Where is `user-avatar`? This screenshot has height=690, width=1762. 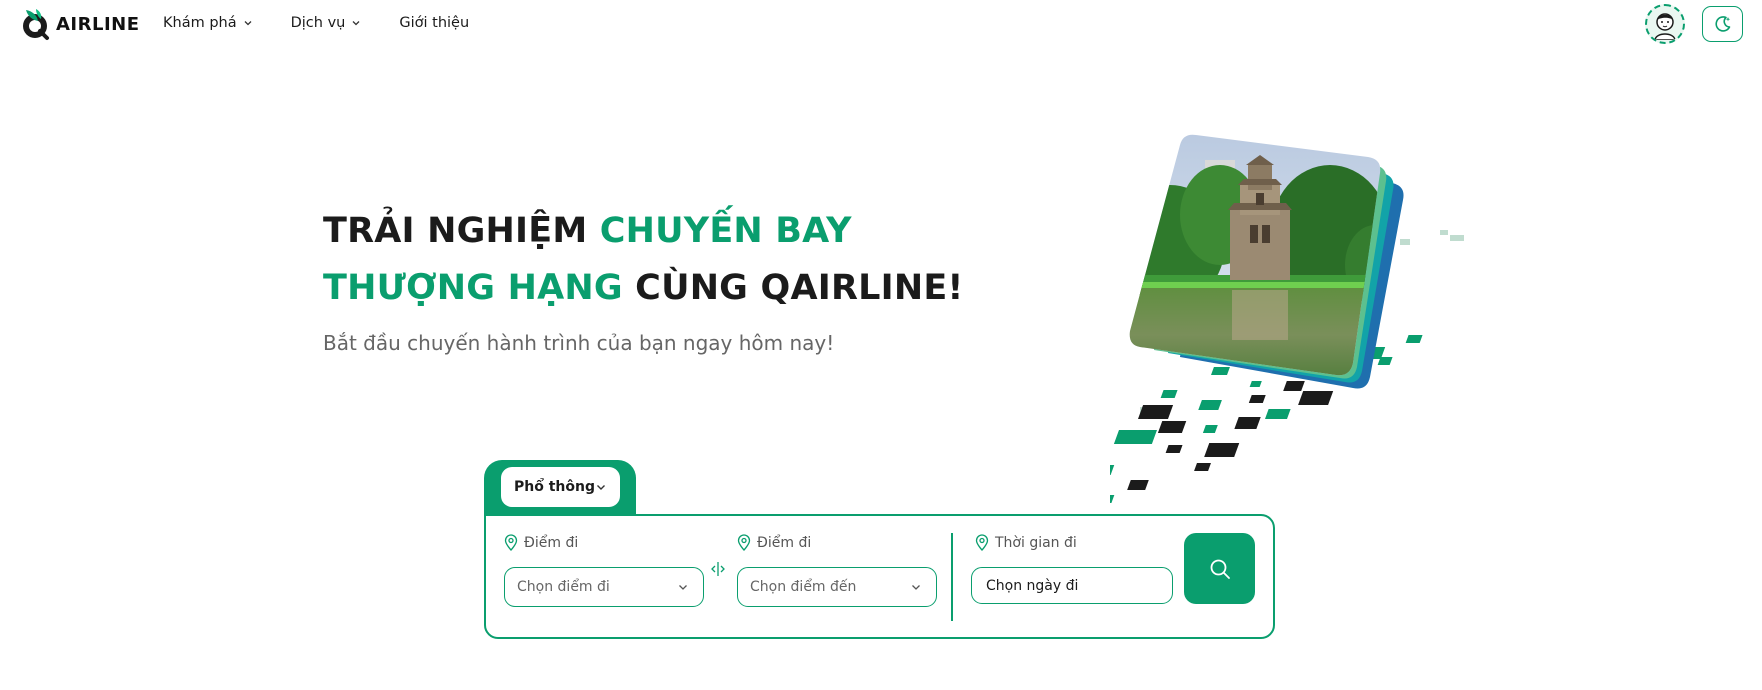
user-avatar is located at coordinates (1665, 24).